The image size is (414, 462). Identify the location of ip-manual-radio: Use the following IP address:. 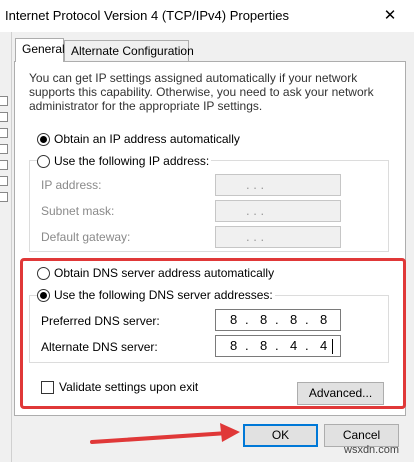
(124, 161).